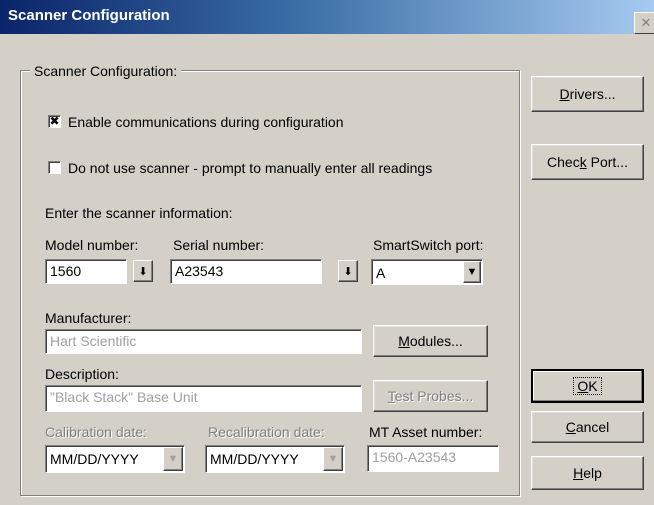  I want to click on model-browse-button: ⬇, so click(143, 271).